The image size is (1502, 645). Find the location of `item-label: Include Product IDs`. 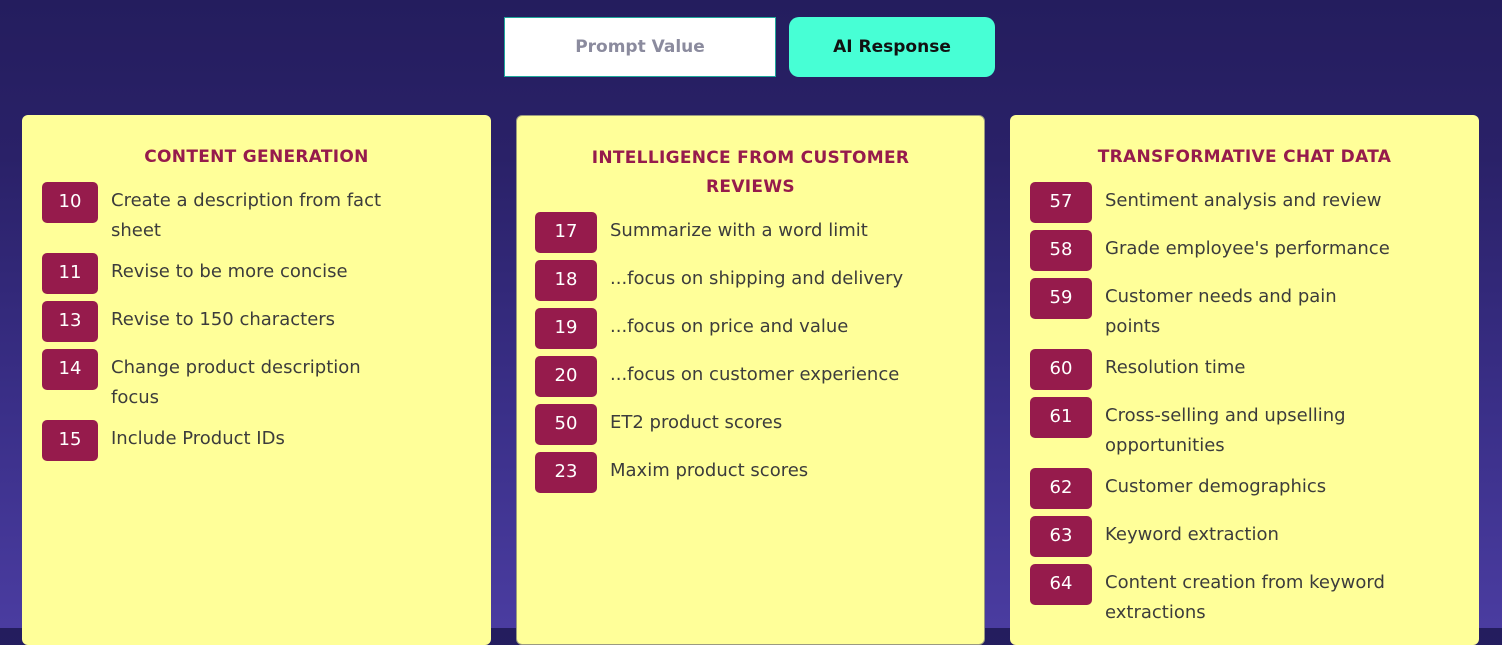

item-label: Include Product IDs is located at coordinates (198, 438).